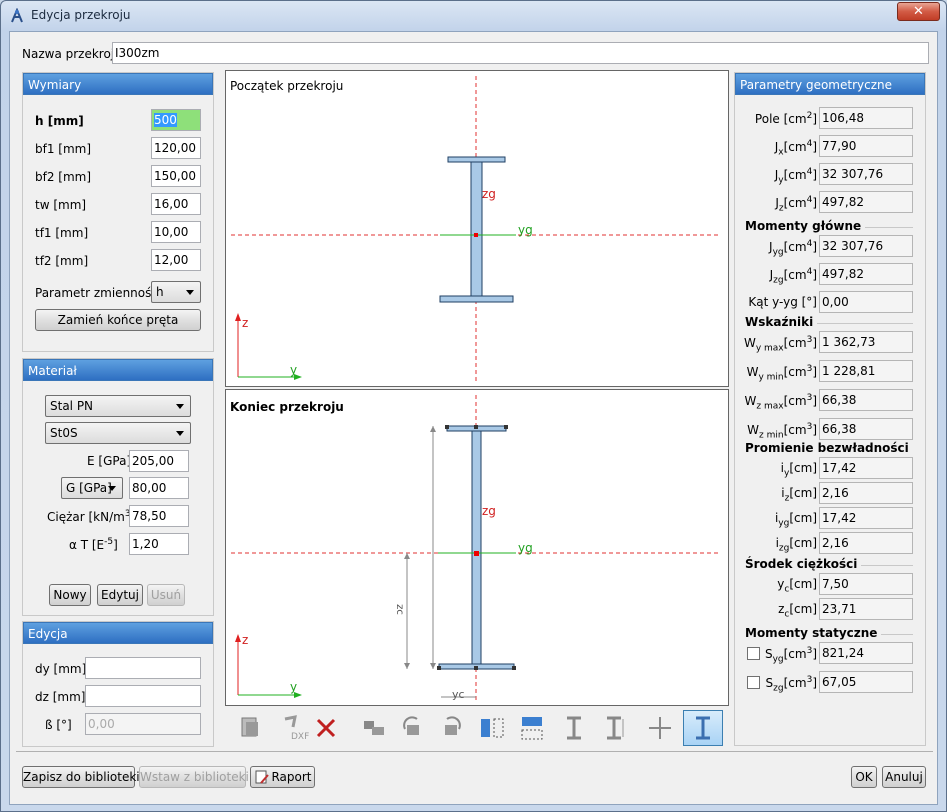 This screenshot has width=947, height=812. Describe the element at coordinates (282, 777) in the screenshot. I see `report-button: Raport` at that location.